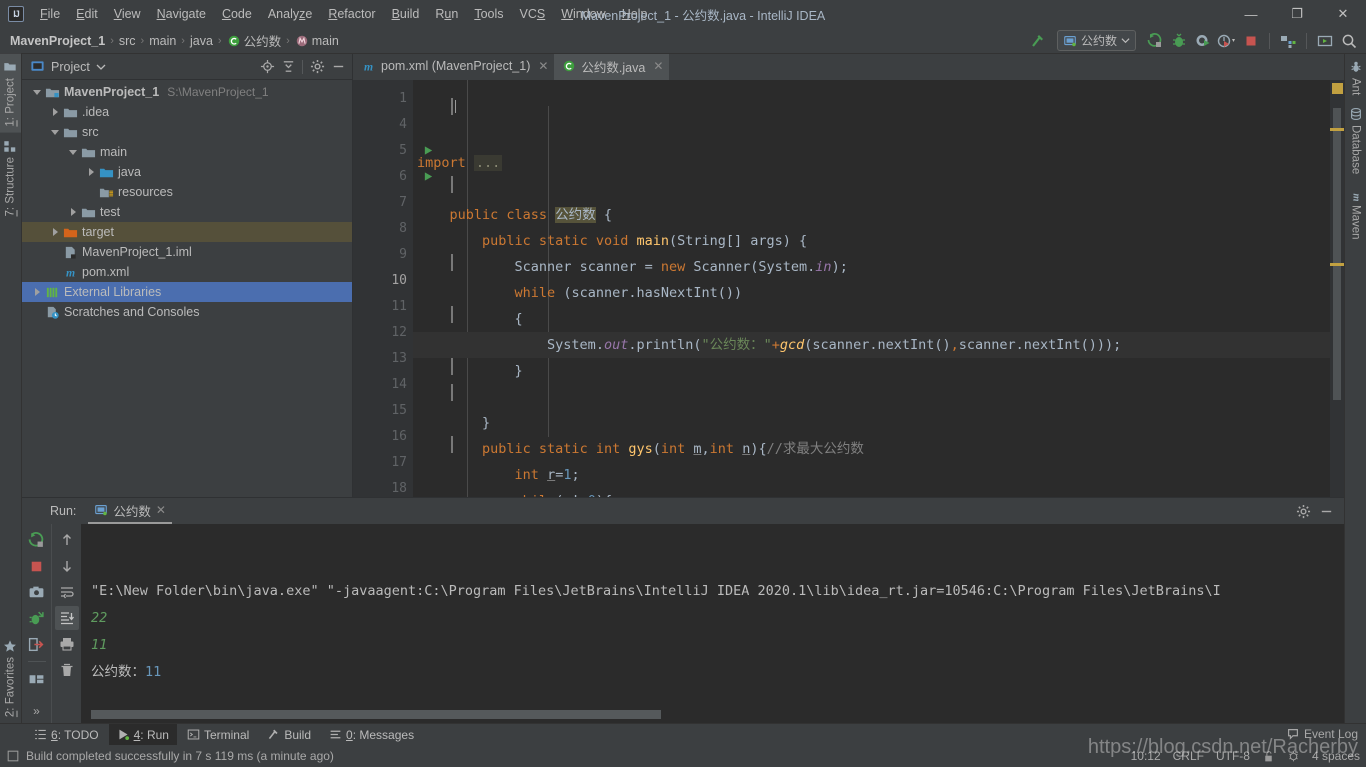  I want to click on tool-window-button-database: Database, so click(1355, 140).